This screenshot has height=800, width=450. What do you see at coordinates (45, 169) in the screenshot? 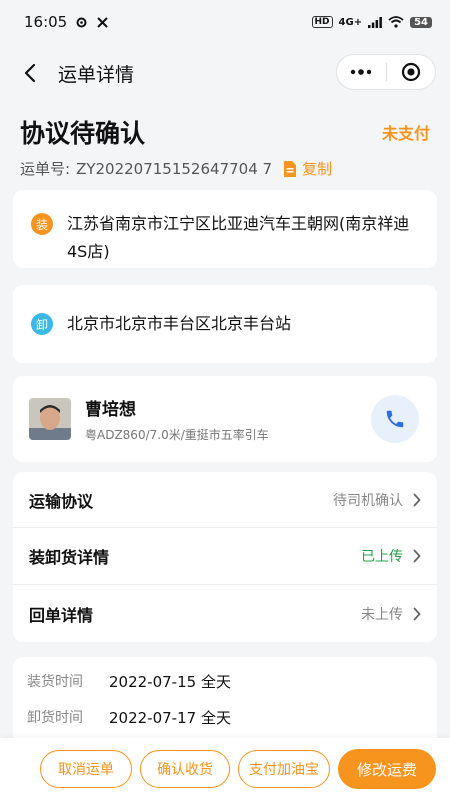
I see `order-number-label: 运单号:` at bounding box center [45, 169].